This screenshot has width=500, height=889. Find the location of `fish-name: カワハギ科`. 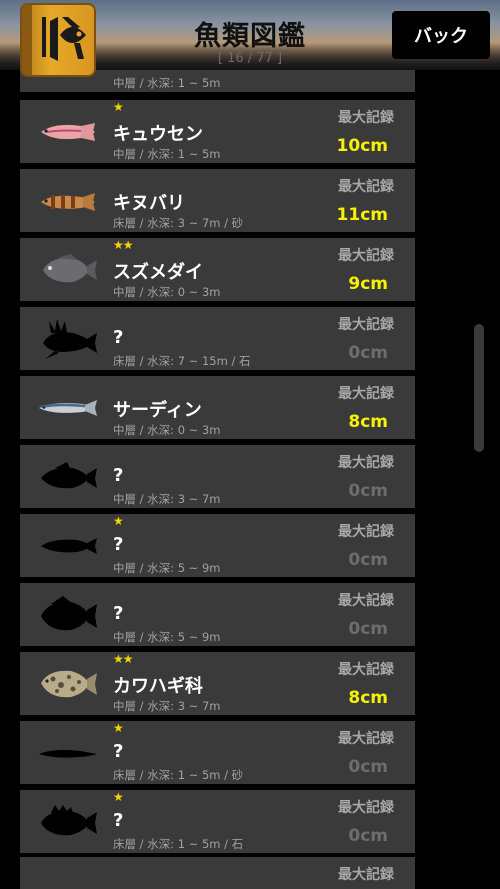

fish-name: カワハギ科 is located at coordinates (158, 686).